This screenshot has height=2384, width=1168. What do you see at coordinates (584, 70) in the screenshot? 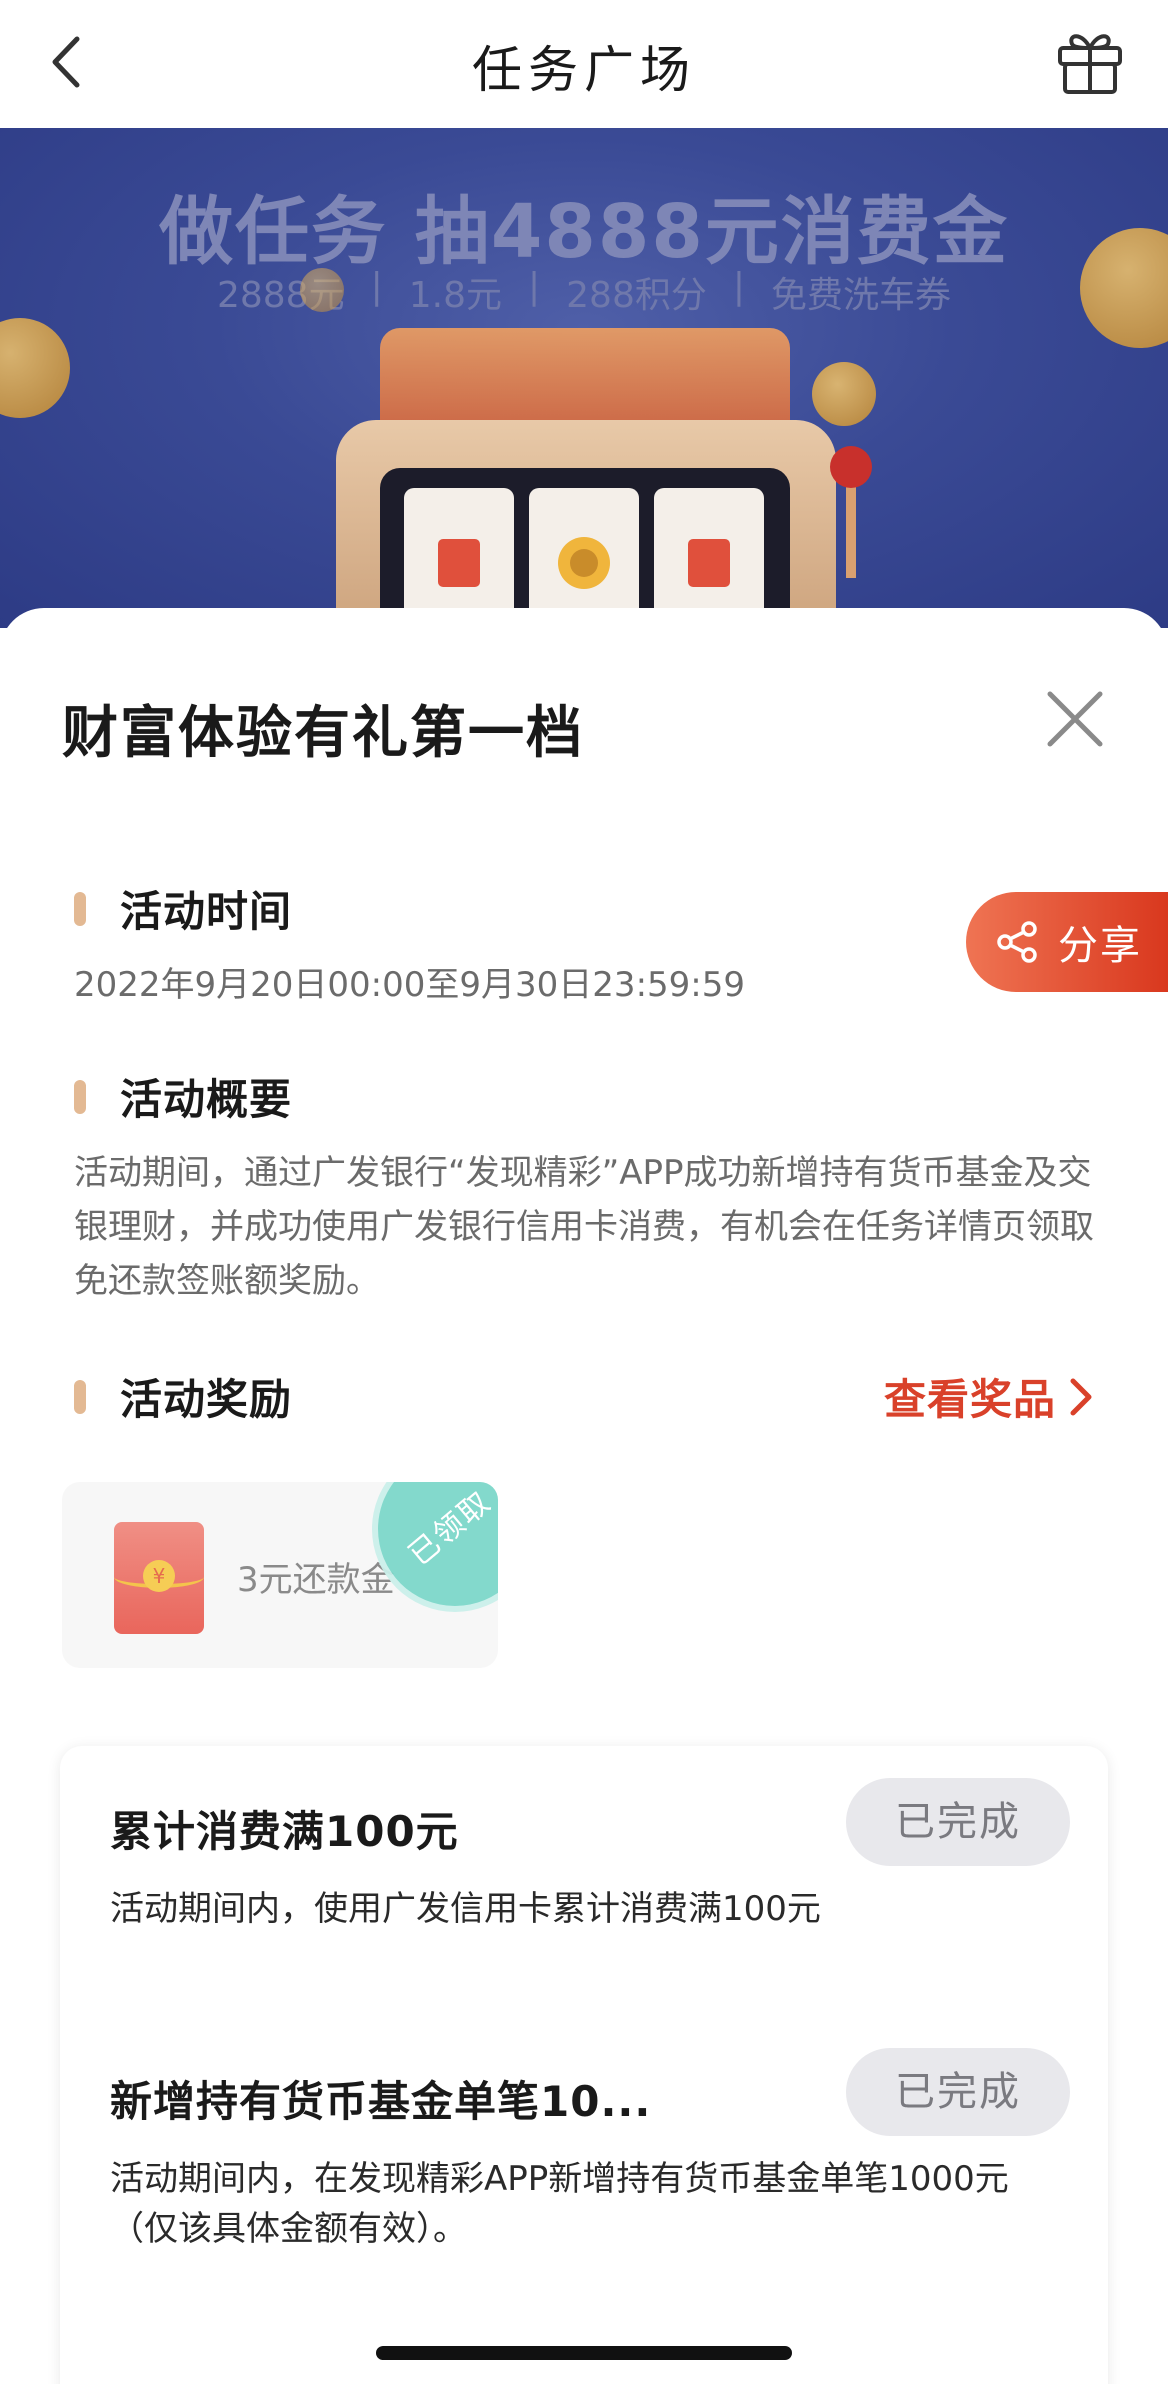
I see `page-title: 任务广场` at bounding box center [584, 70].